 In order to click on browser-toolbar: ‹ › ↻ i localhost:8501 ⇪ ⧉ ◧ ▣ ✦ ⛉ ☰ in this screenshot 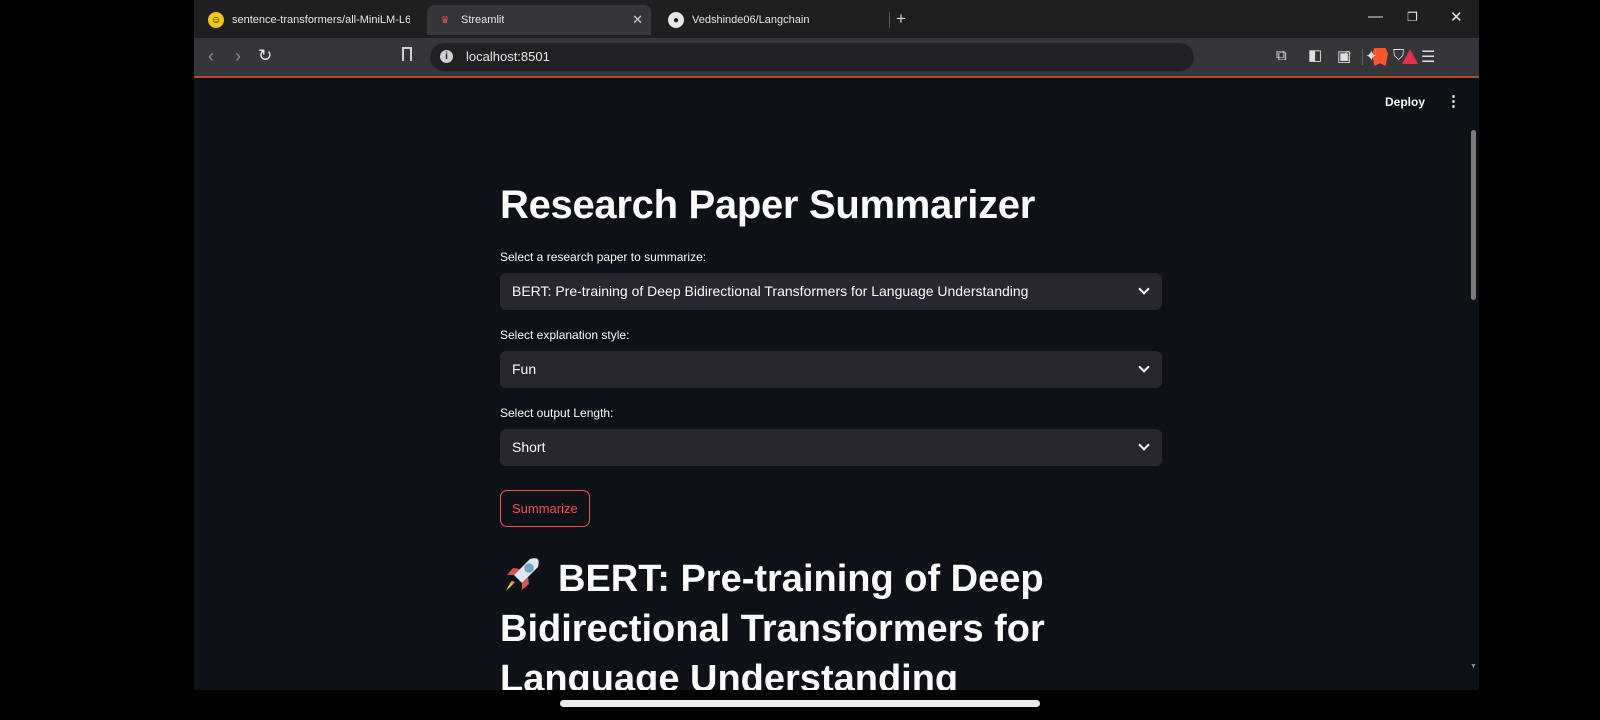, I will do `click(836, 58)`.